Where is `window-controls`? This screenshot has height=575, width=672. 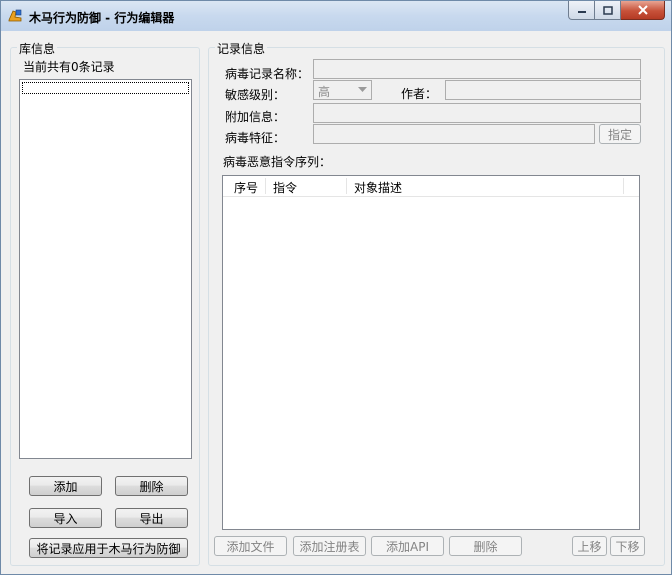 window-controls is located at coordinates (616, 10).